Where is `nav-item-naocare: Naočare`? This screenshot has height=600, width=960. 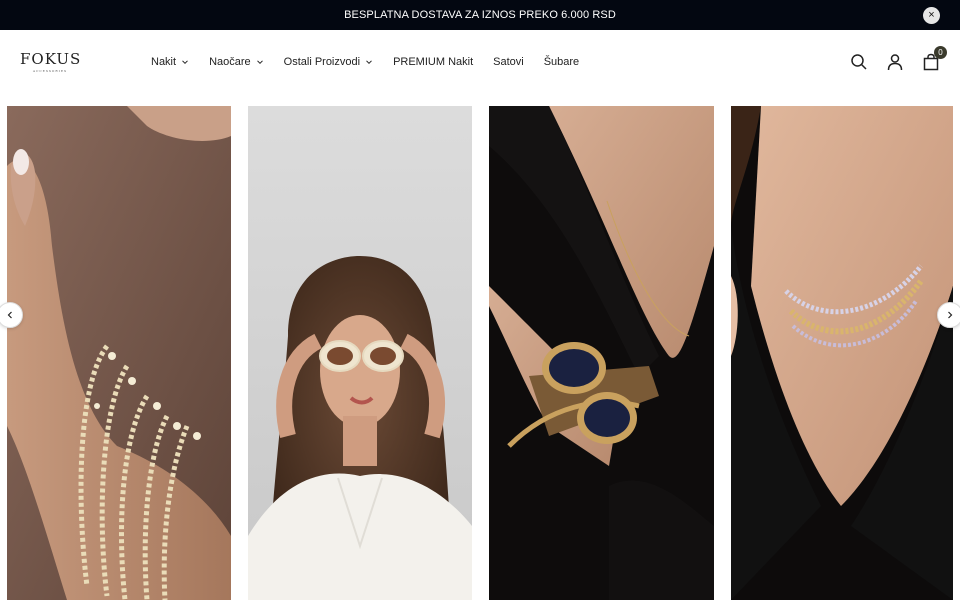
nav-item-naocare: Naočare is located at coordinates (236, 62).